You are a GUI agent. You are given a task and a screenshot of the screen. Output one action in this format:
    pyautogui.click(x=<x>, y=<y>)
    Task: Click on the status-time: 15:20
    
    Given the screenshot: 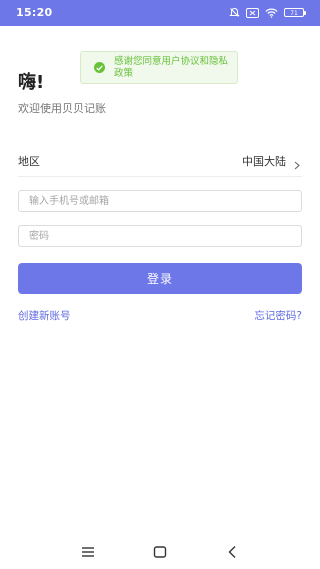 What is the action you would take?
    pyautogui.click(x=34, y=12)
    